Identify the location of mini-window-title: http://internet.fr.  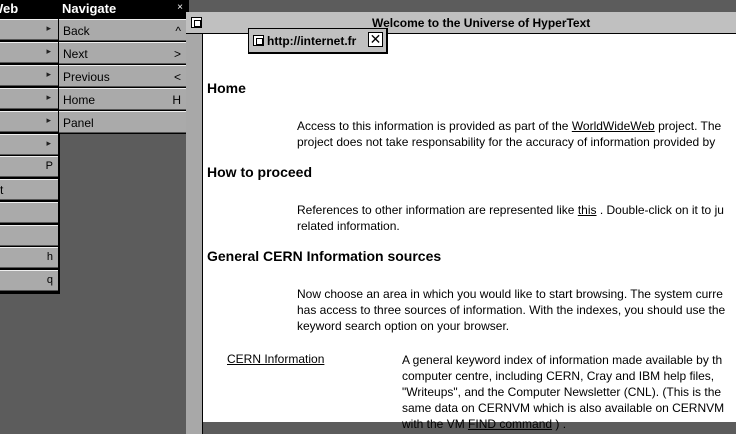
(312, 41).